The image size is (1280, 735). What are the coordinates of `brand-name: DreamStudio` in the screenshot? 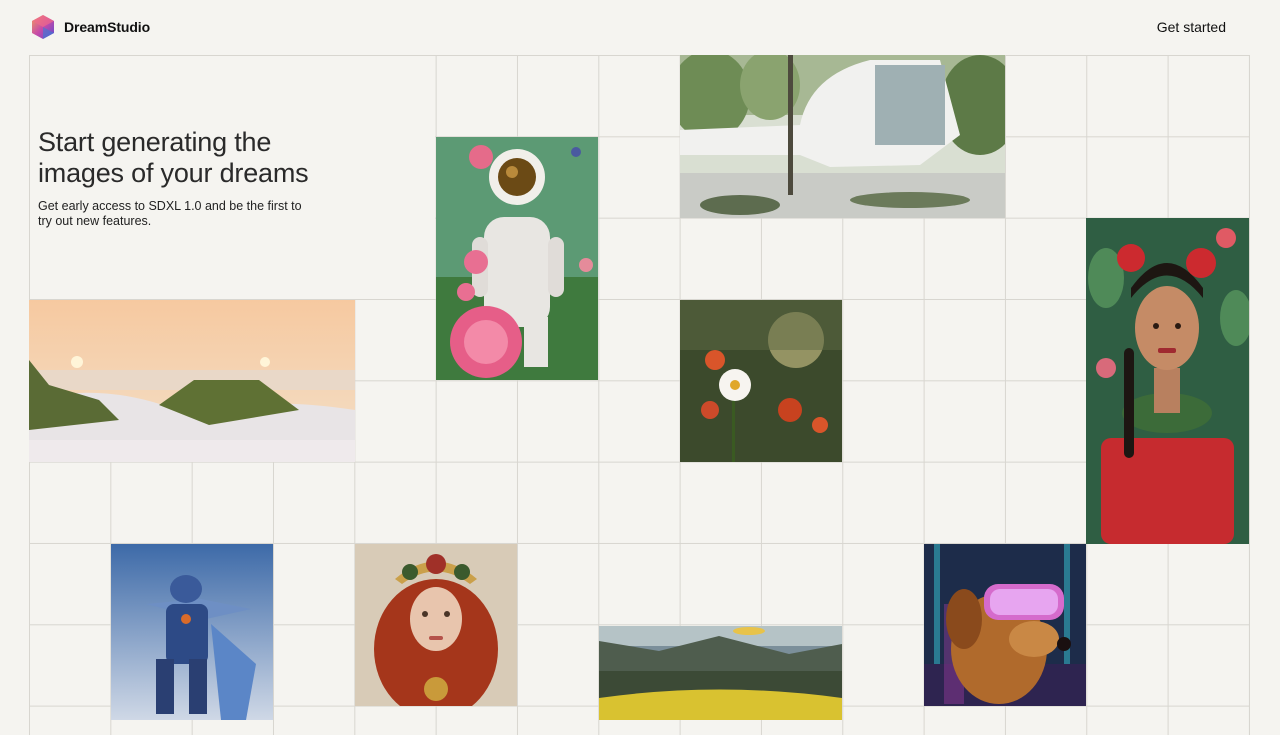 It's located at (107, 27).